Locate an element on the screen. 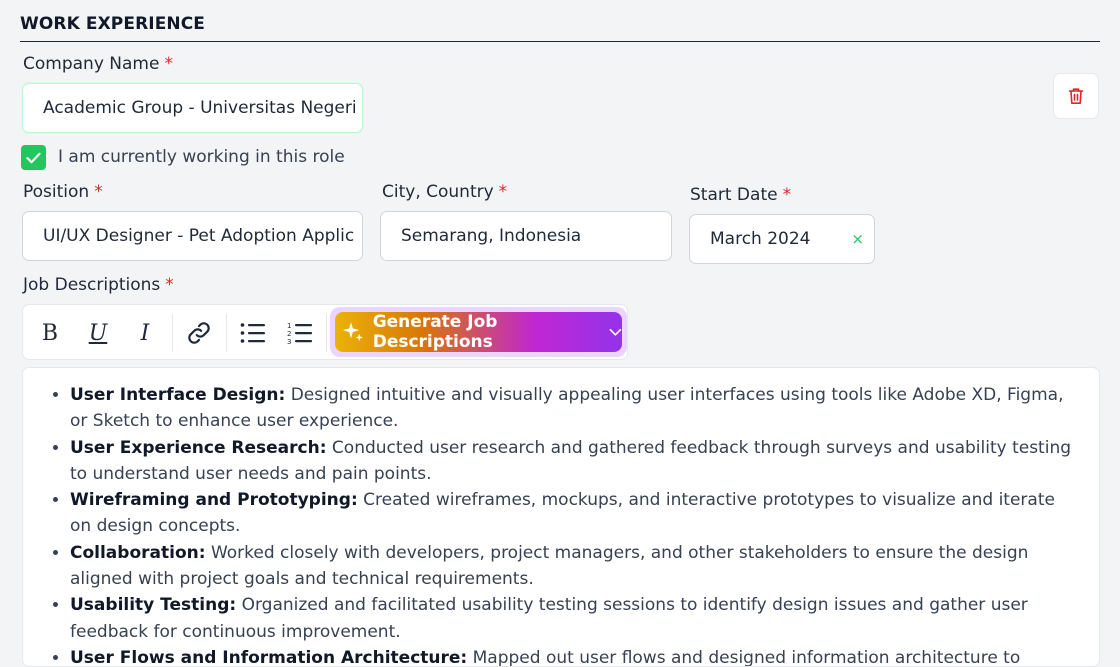  city-country-label: City, Country * is located at coordinates (445, 192).